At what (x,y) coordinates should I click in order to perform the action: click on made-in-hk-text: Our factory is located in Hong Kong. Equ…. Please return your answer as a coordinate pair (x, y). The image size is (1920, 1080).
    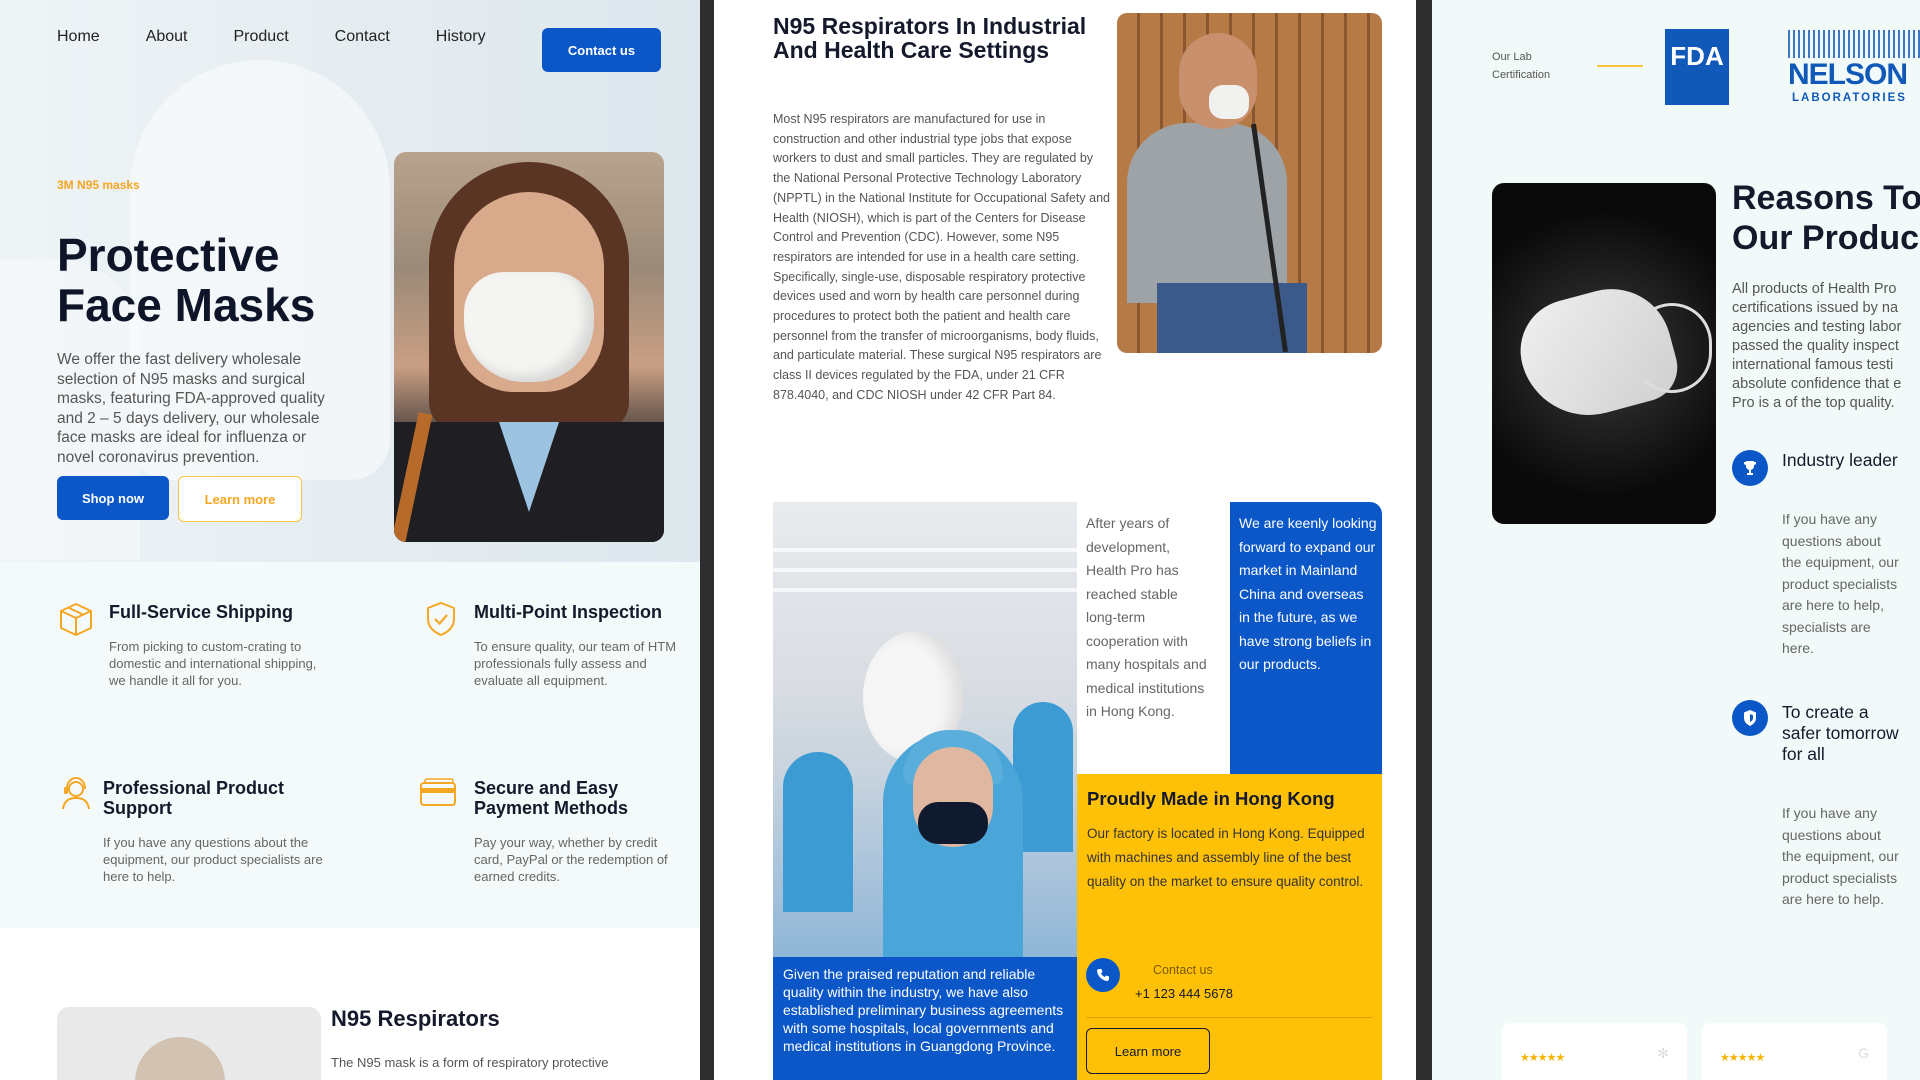
    Looking at the image, I should click on (1226, 857).